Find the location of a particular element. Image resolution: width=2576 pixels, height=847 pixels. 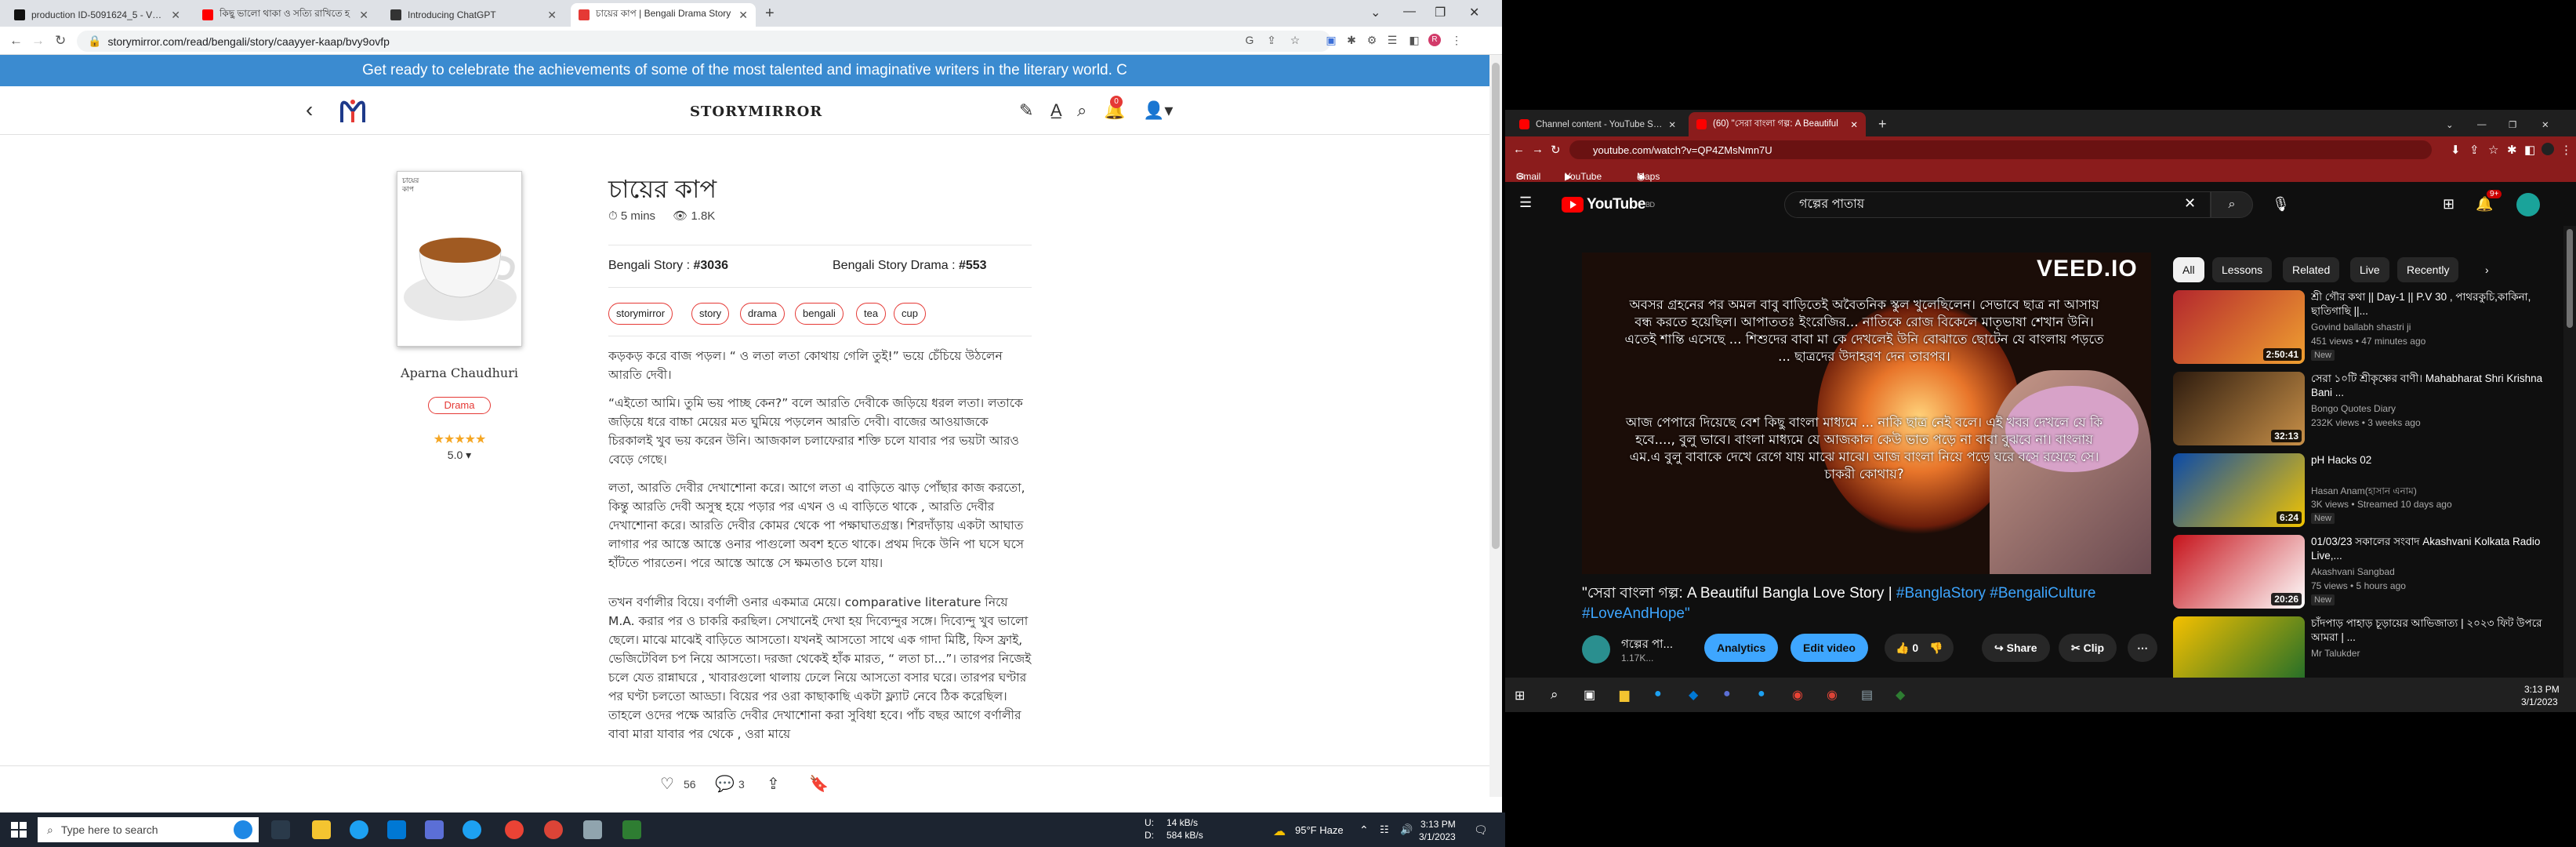

search-button: ⌕ is located at coordinates (2232, 204).